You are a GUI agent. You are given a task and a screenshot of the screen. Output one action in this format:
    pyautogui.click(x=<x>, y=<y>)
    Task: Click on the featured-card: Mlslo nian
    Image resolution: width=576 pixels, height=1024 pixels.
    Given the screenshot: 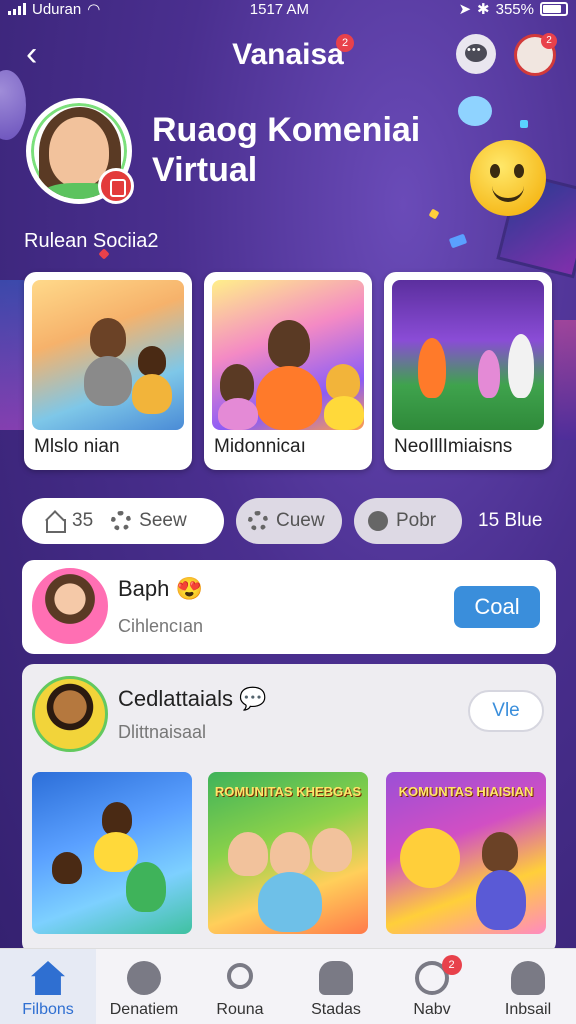 What is the action you would take?
    pyautogui.click(x=108, y=371)
    